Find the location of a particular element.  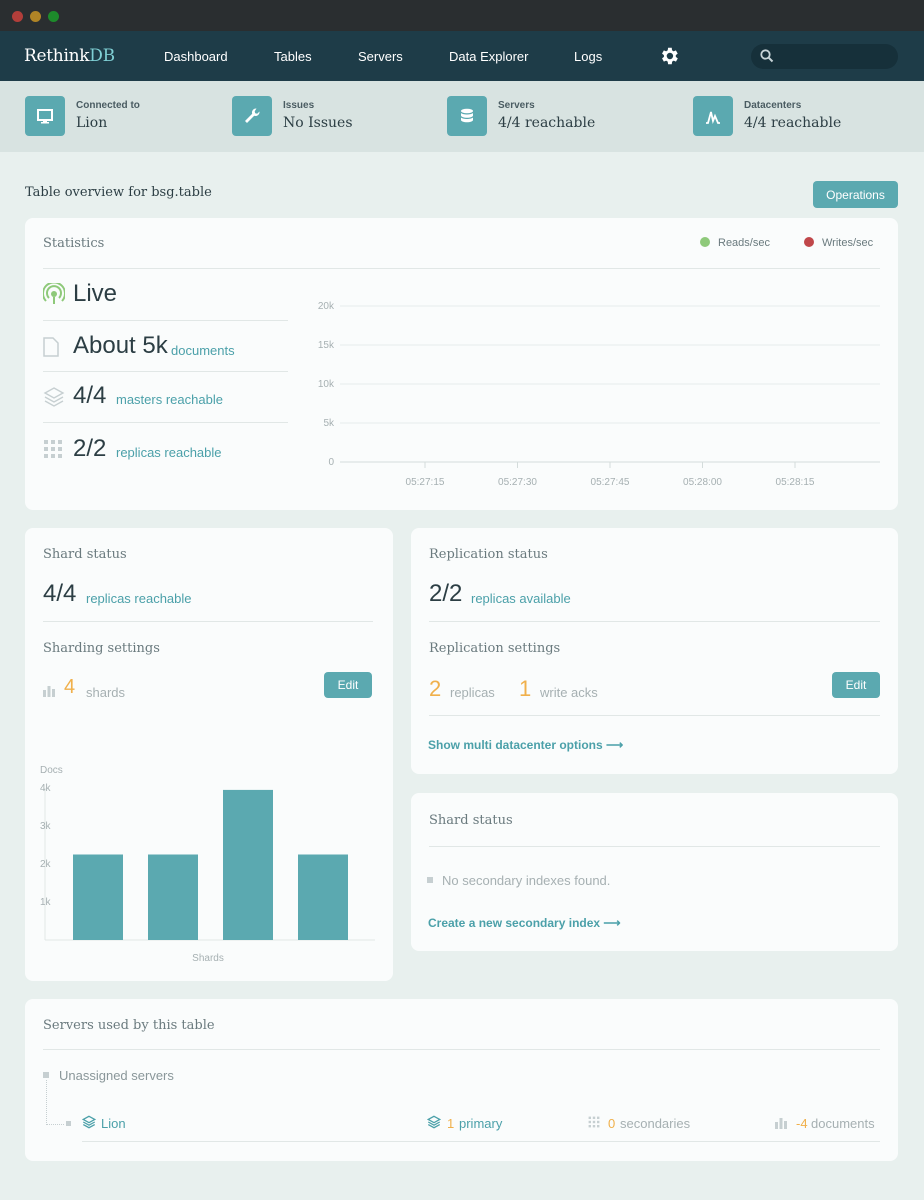

y-tick-label: 20k is located at coordinates (326, 306).